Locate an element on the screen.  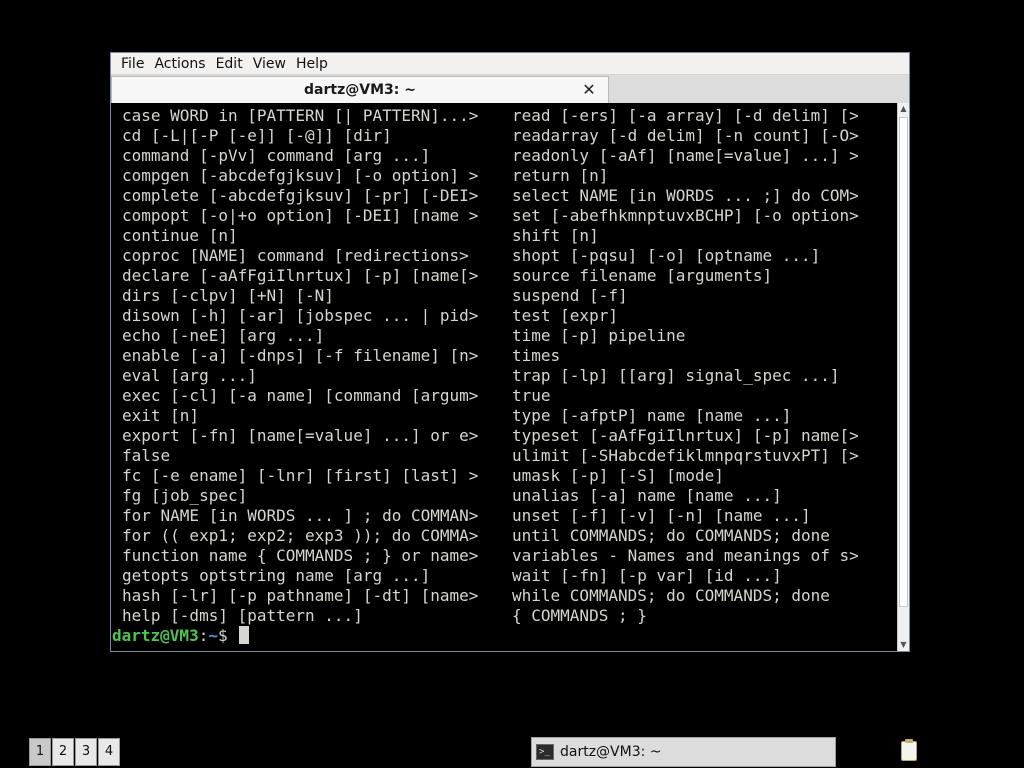
left-line: command [-pVv] command [arg ...] is located at coordinates (276, 155).